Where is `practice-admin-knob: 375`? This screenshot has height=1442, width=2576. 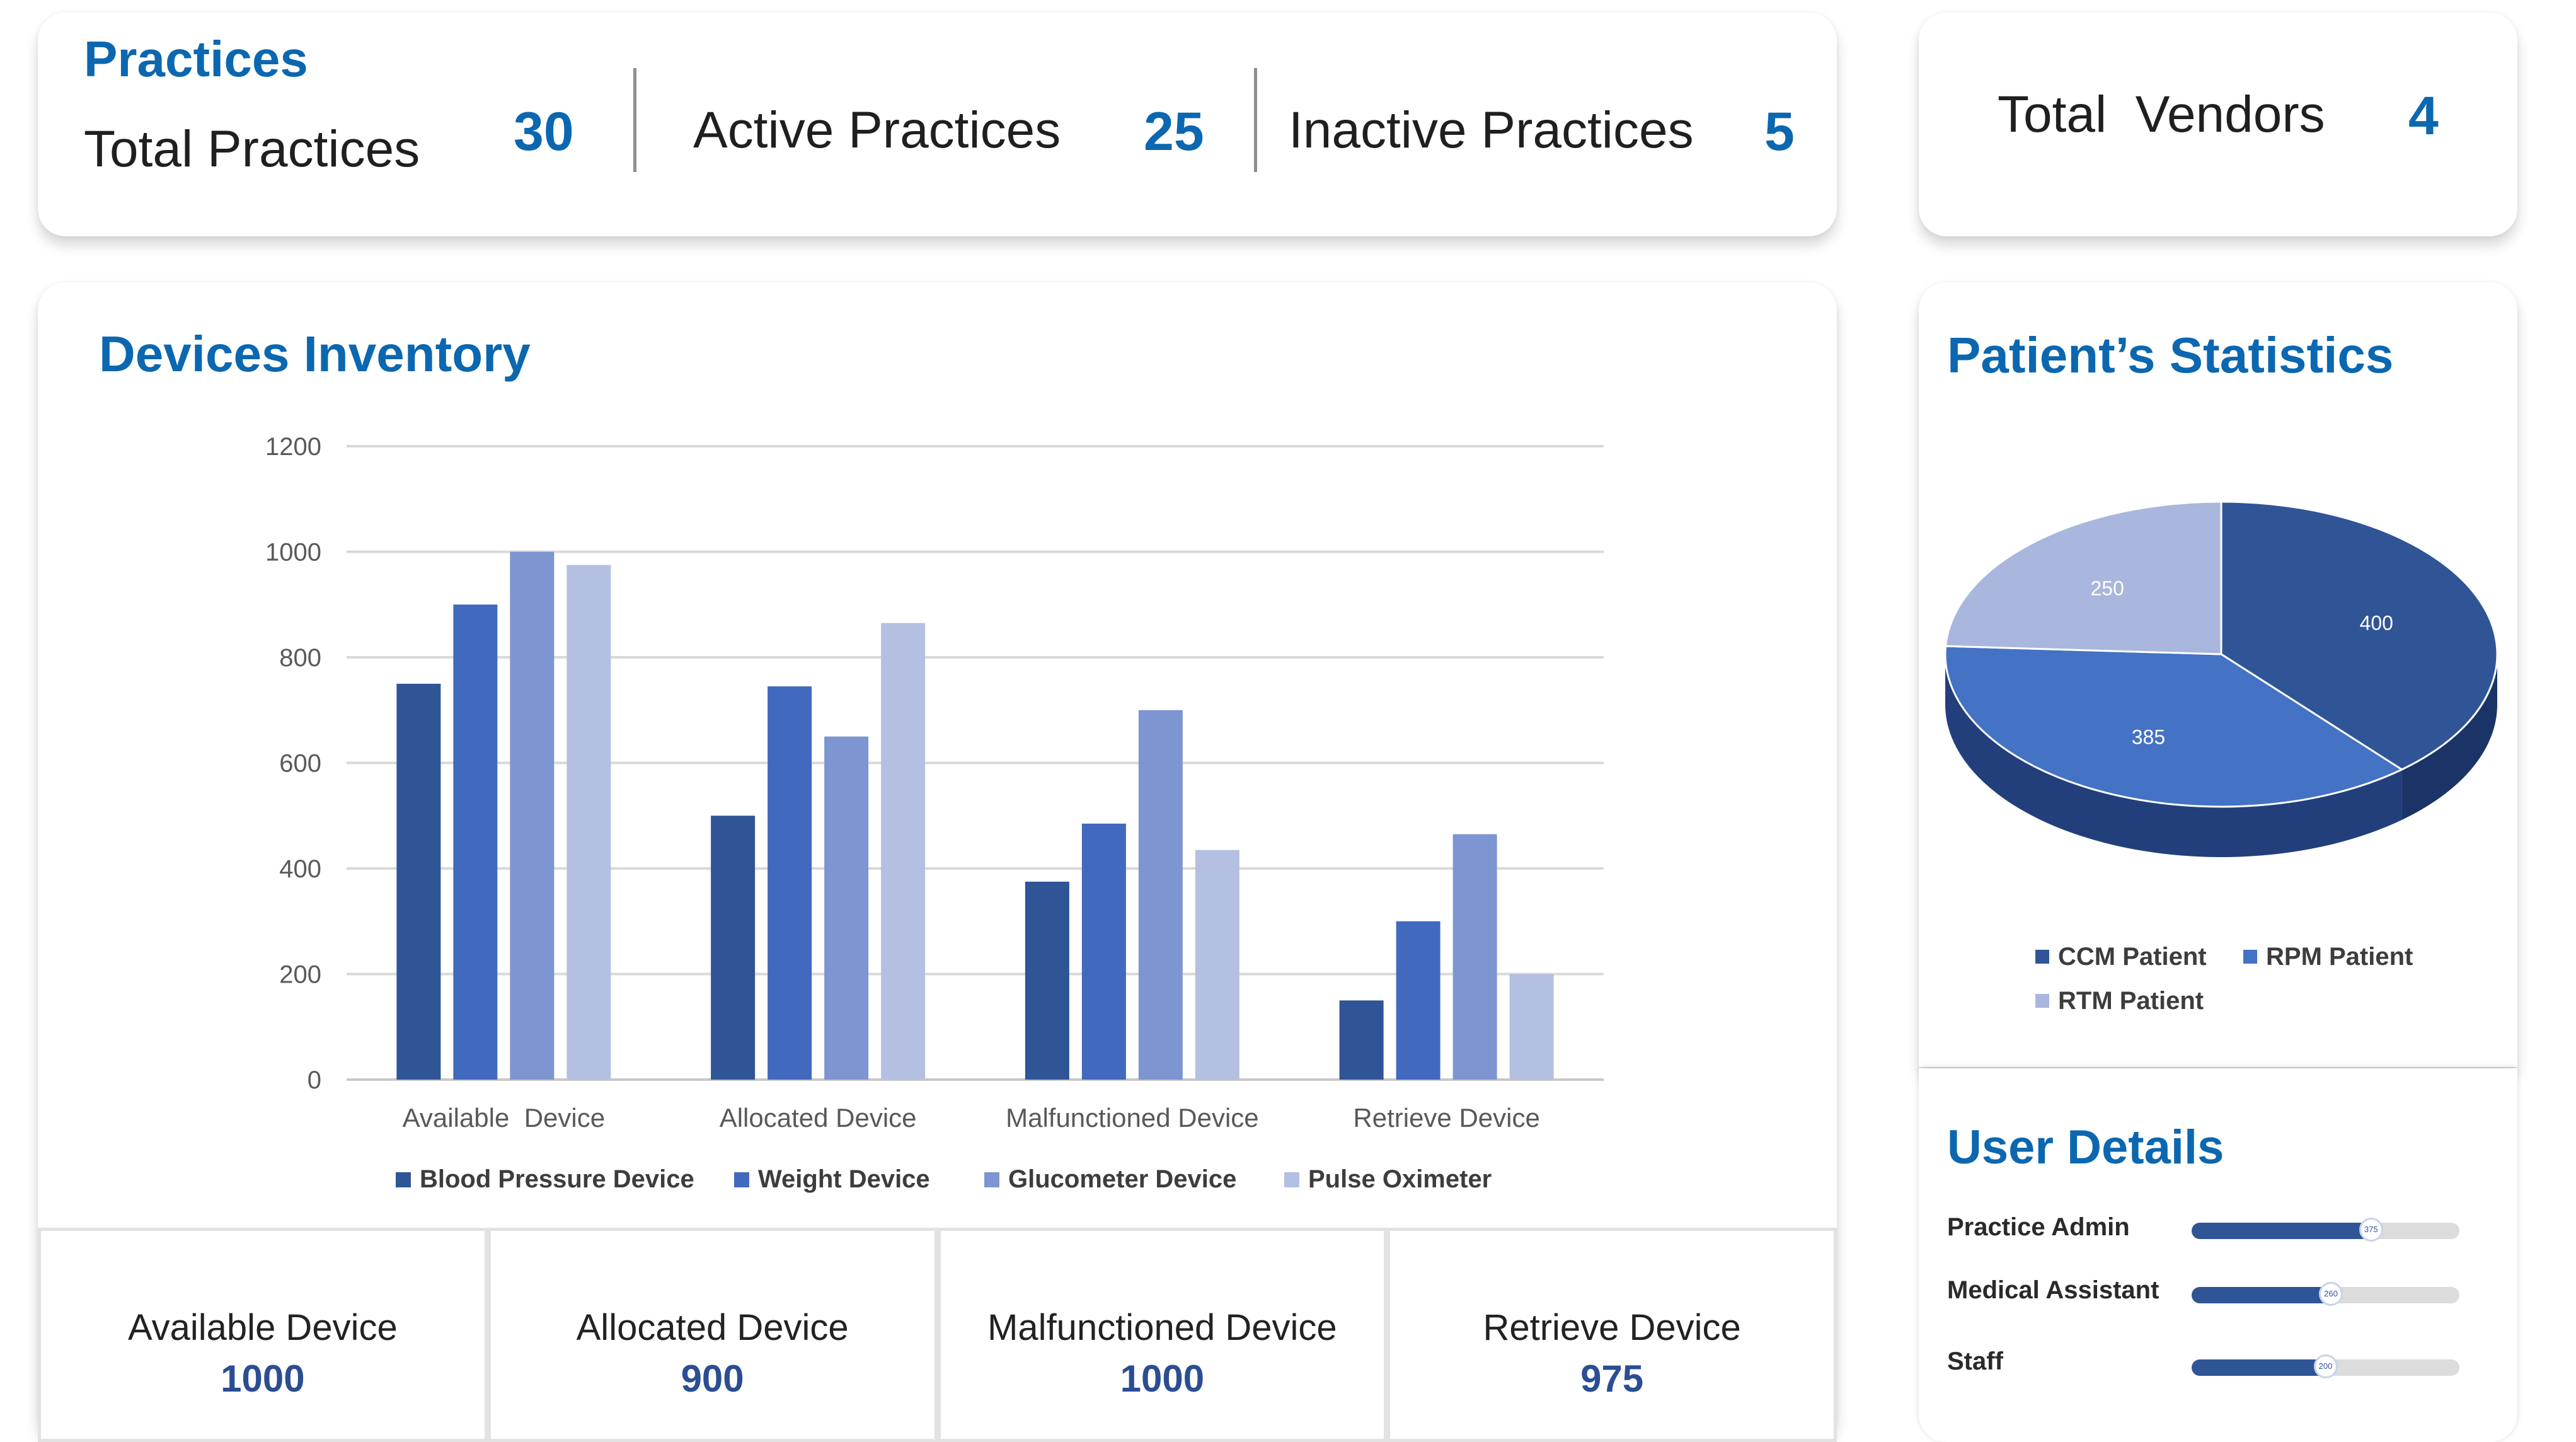 practice-admin-knob: 375 is located at coordinates (2371, 1230).